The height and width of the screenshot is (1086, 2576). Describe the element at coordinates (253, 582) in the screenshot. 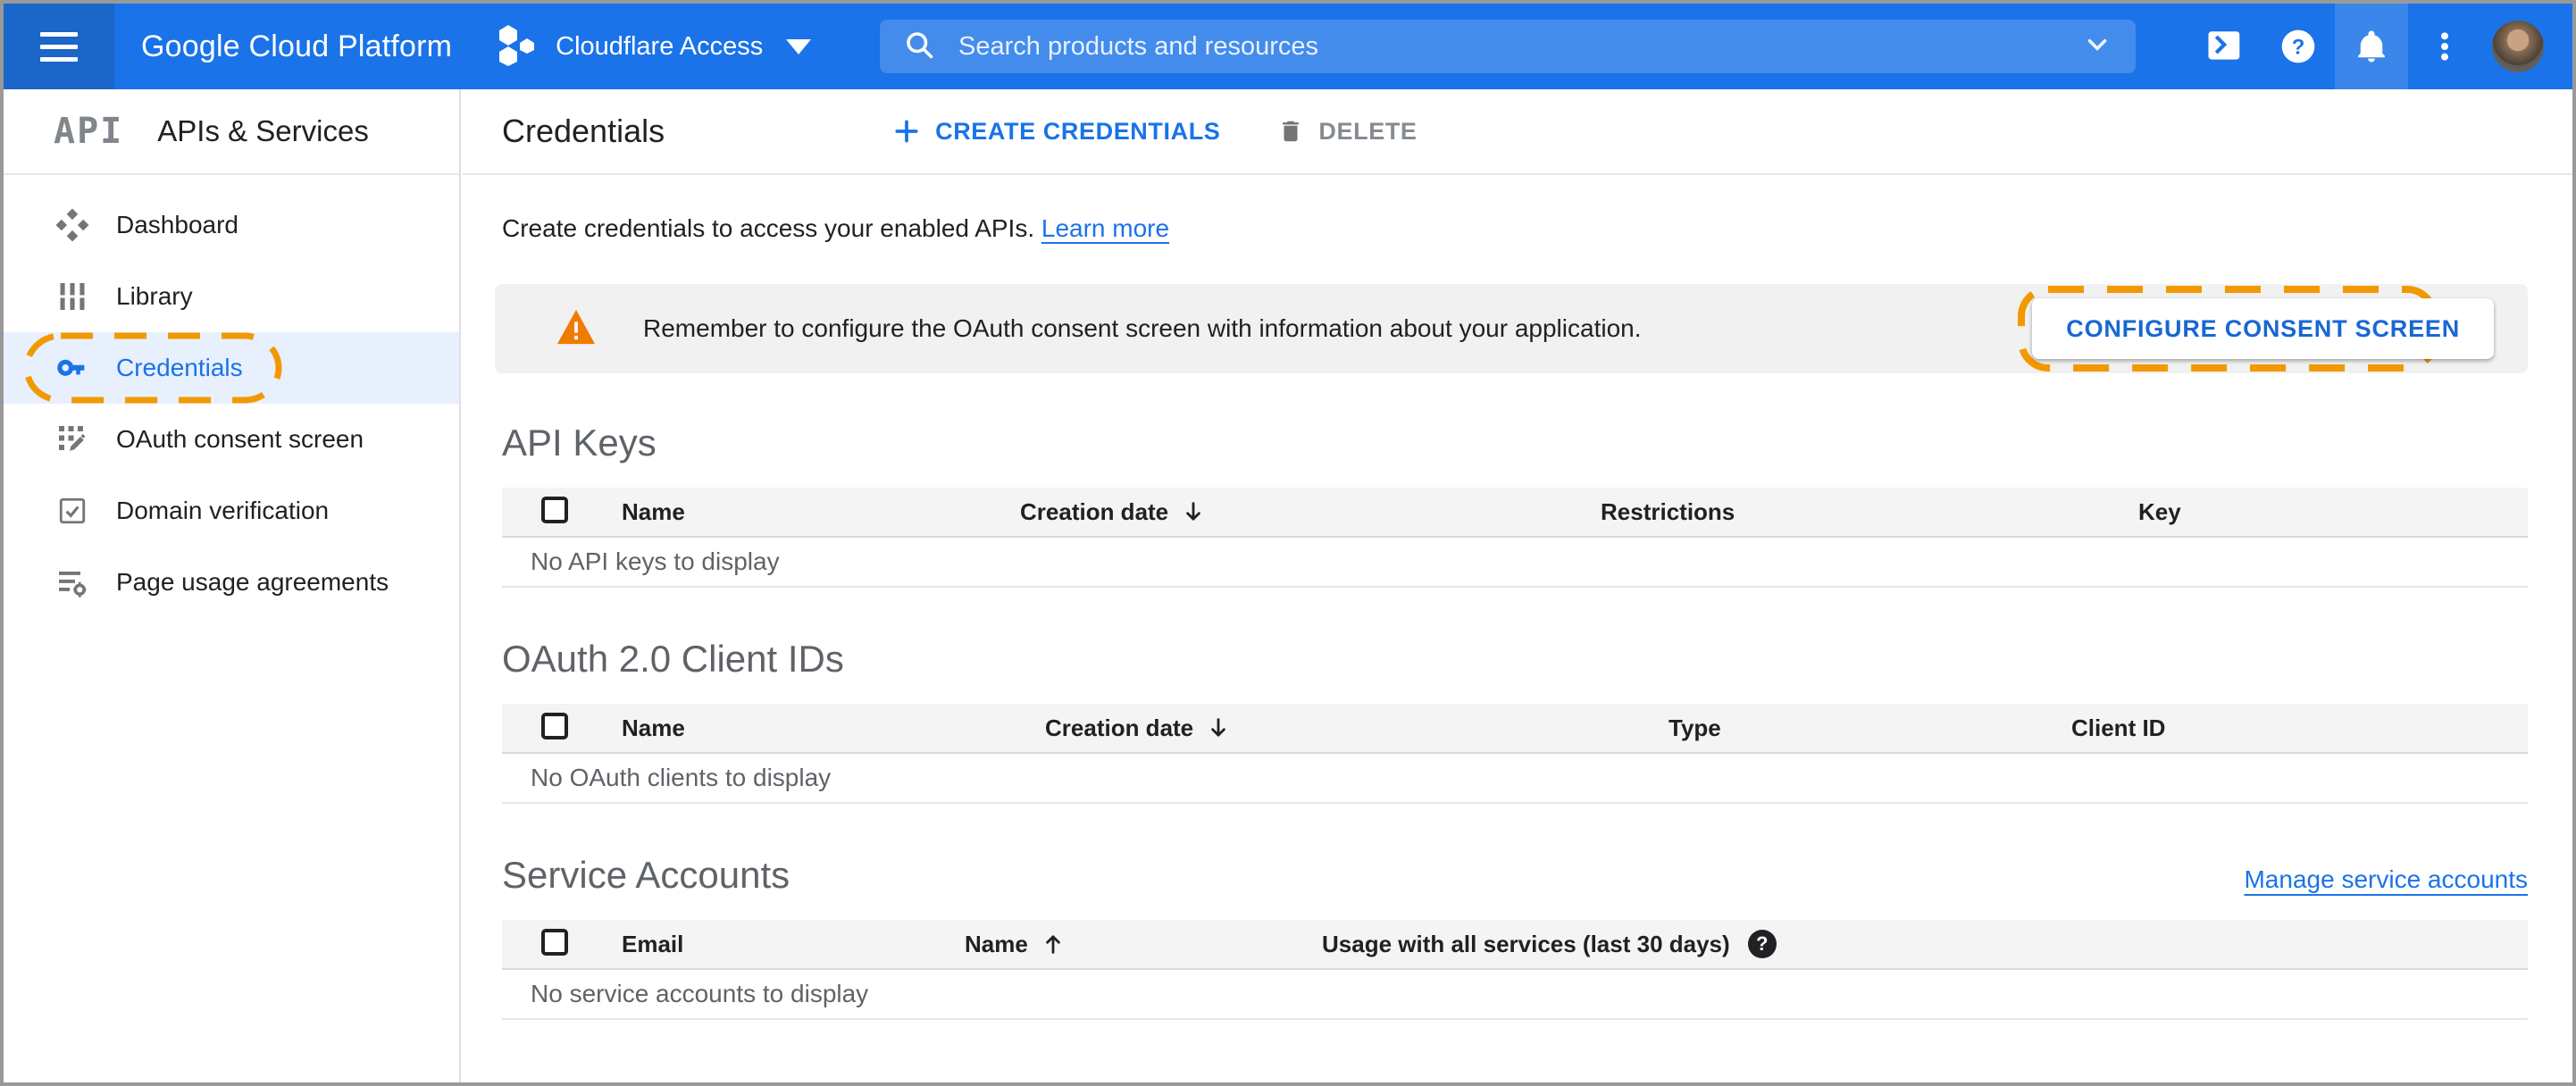

I see `sidebar-item-label: Page usage agreements` at that location.